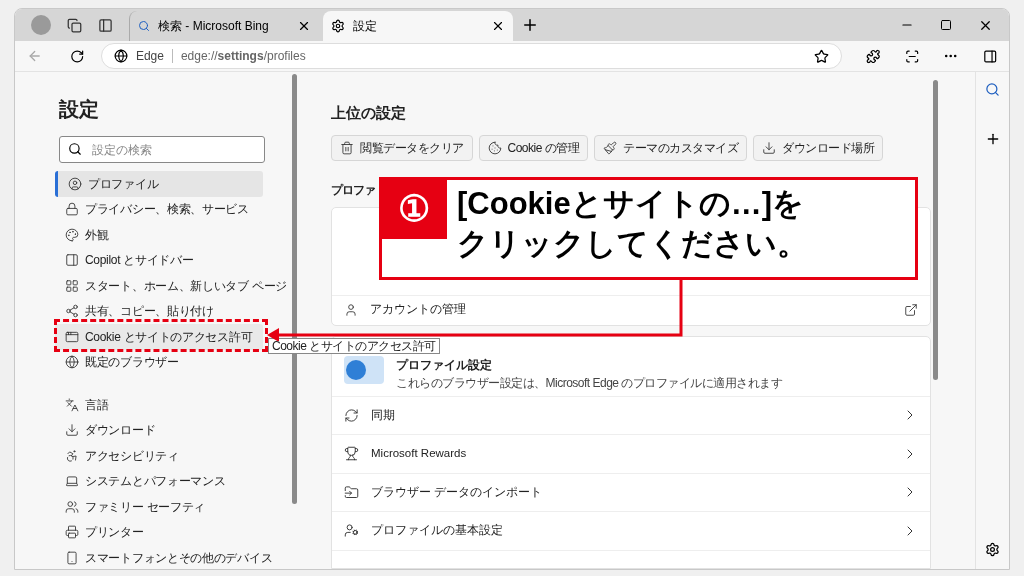 This screenshot has width=1024, height=576. I want to click on site-label: Edge, so click(149, 56).